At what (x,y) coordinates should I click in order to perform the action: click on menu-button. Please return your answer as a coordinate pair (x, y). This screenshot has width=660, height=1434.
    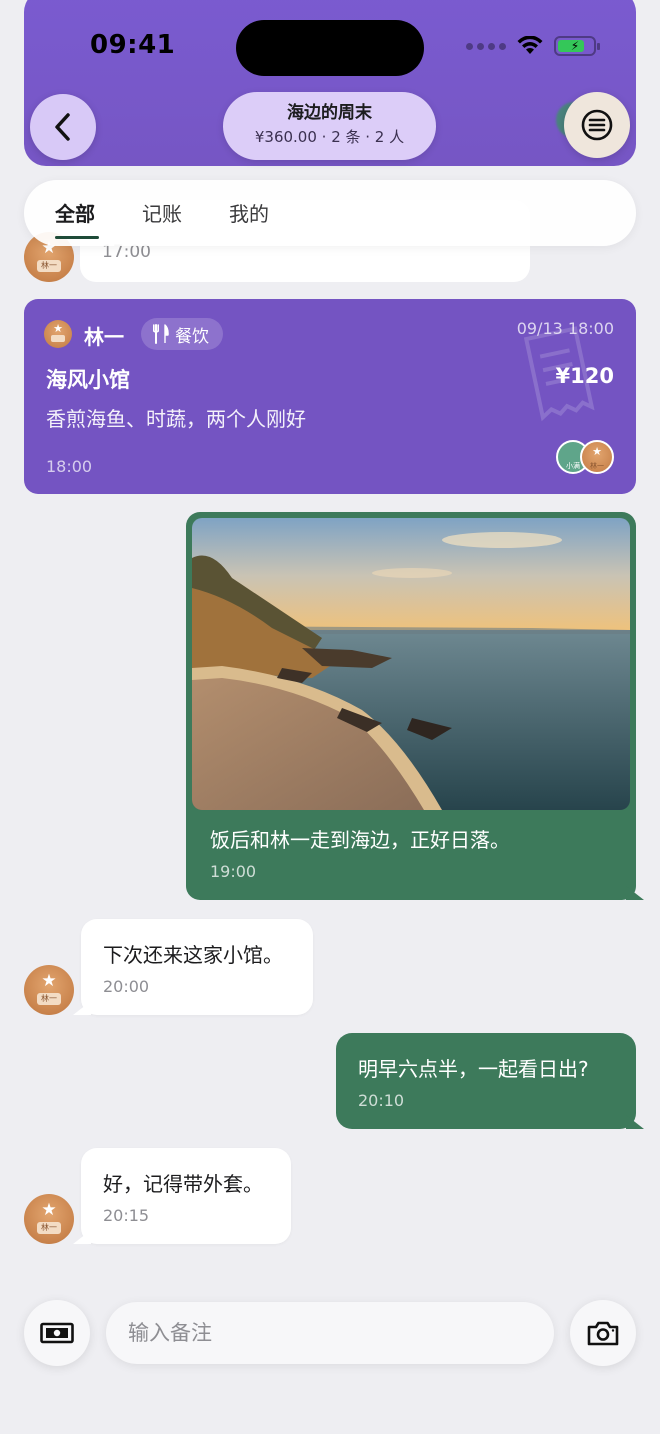
    Looking at the image, I should click on (597, 125).